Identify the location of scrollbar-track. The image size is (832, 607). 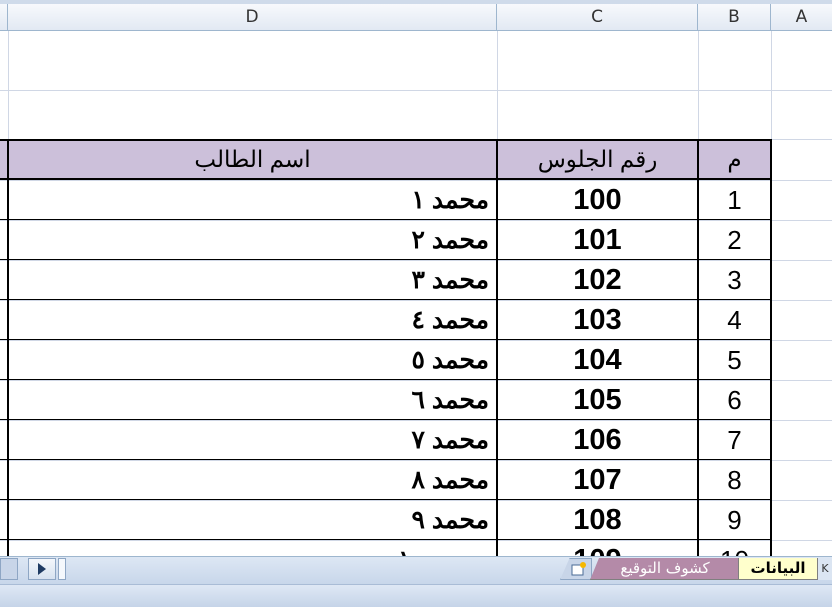
(9, 569).